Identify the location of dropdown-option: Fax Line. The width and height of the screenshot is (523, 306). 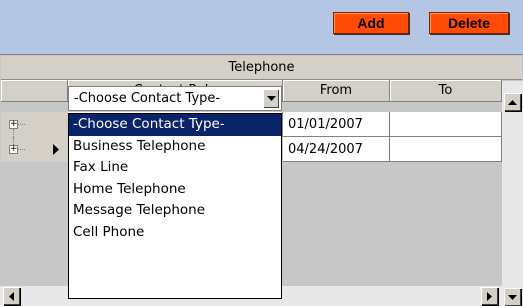
(175, 168).